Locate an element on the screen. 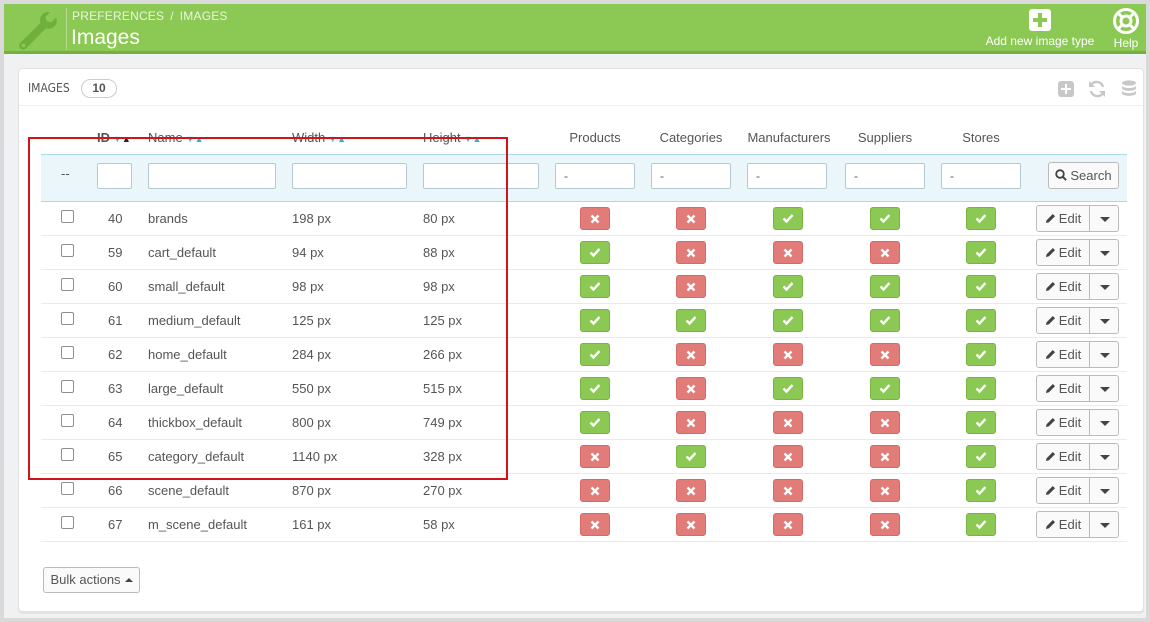 The image size is (1150, 622). breadcrumb-item-preferences: PREFERENCES is located at coordinates (118, 16).